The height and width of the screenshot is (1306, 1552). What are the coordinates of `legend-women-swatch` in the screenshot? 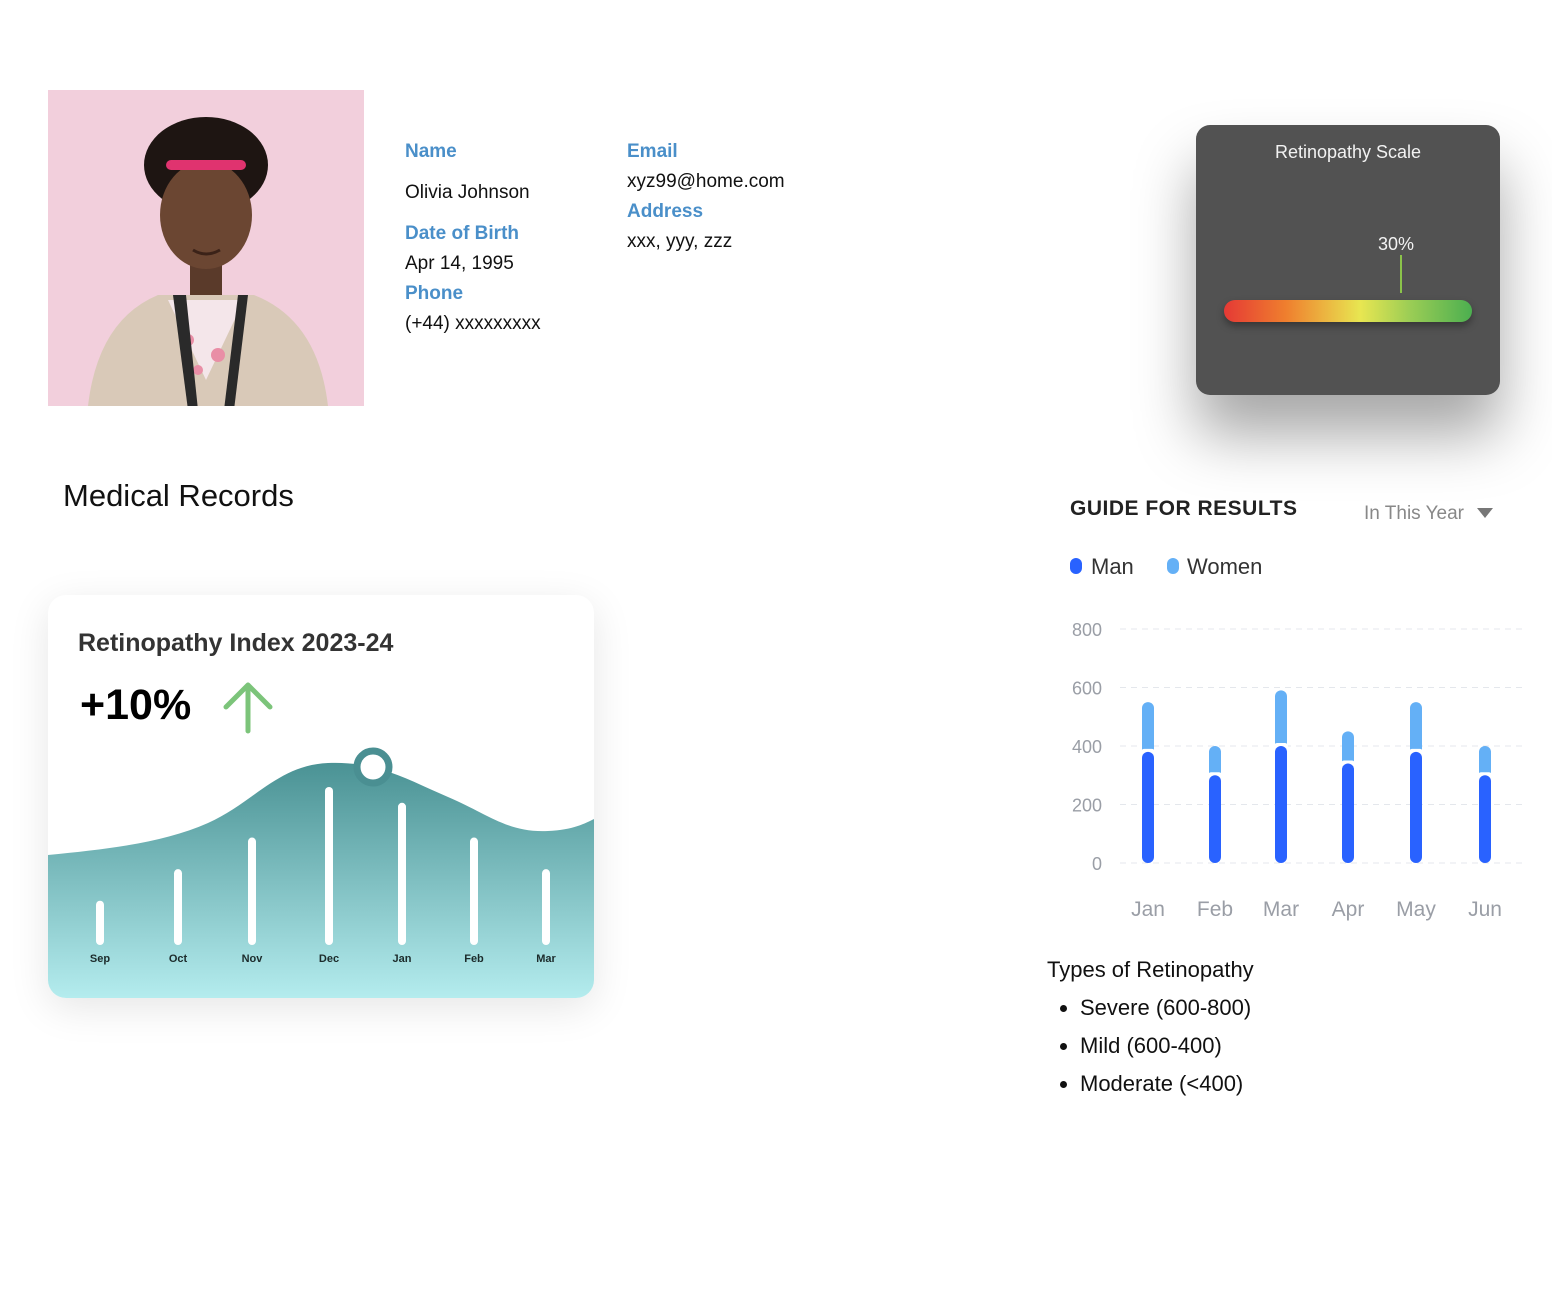 It's located at (1173, 566).